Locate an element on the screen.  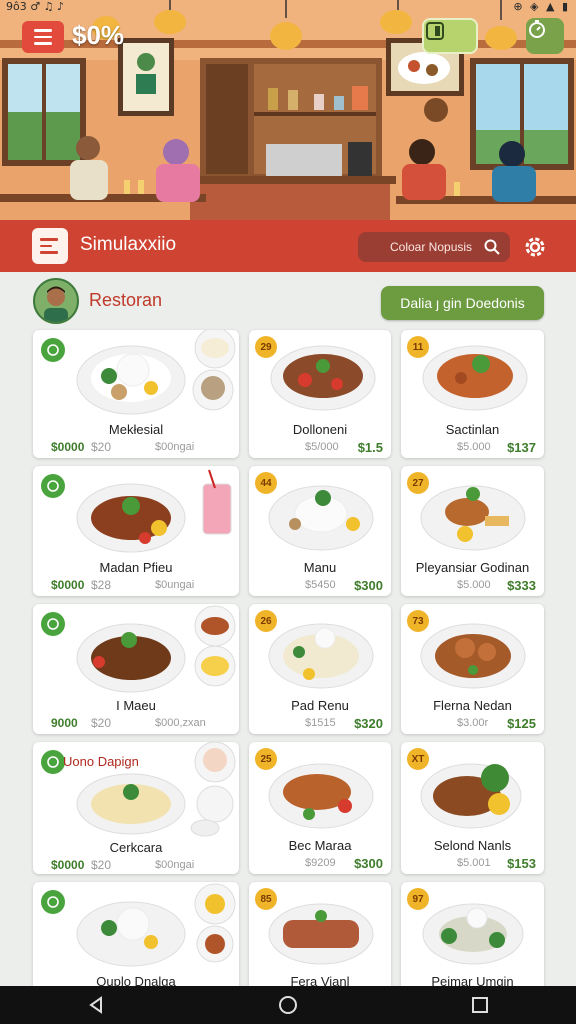
dish-price-note: $000,zxan is located at coordinates (180, 723).